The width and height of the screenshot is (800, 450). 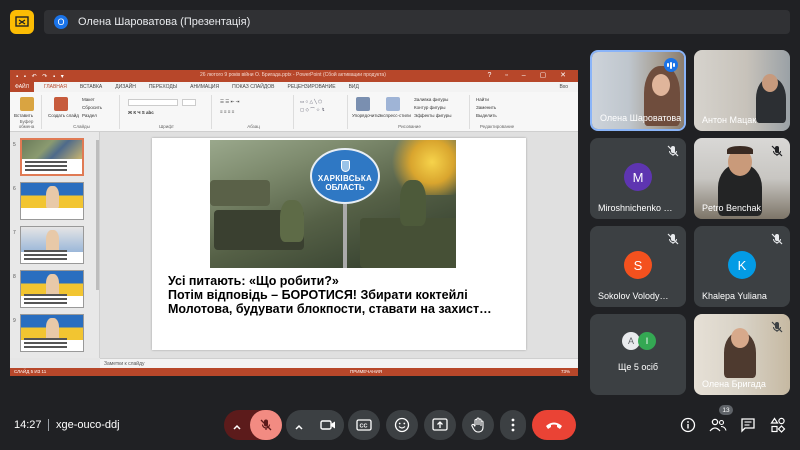 I want to click on slides-group-label: Слайды, so click(x=81, y=126).